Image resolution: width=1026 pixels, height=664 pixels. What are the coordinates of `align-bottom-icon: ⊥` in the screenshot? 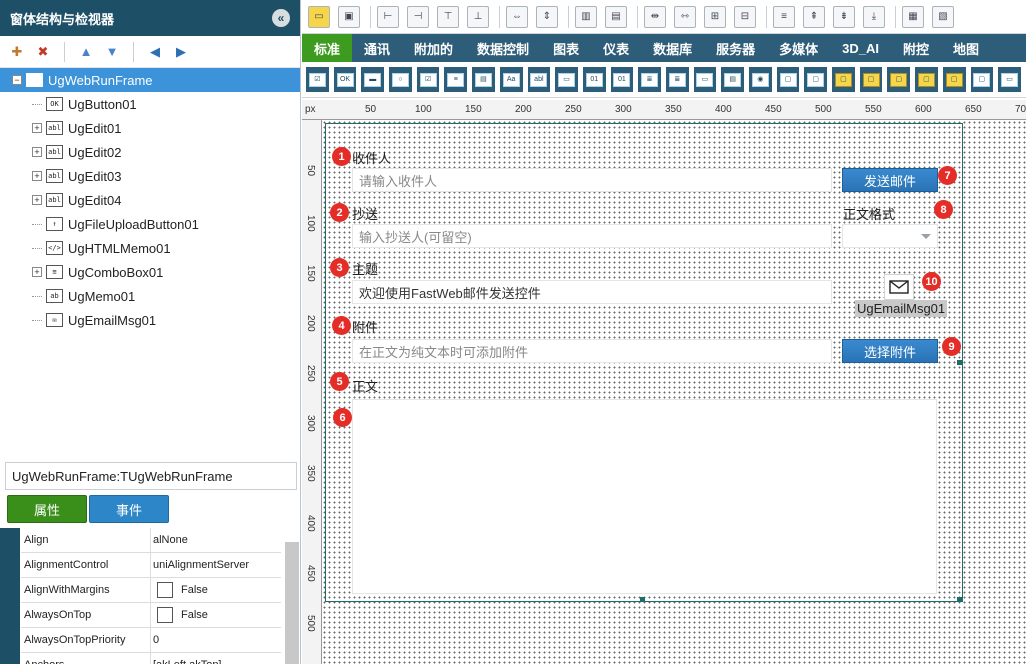 It's located at (478, 16).